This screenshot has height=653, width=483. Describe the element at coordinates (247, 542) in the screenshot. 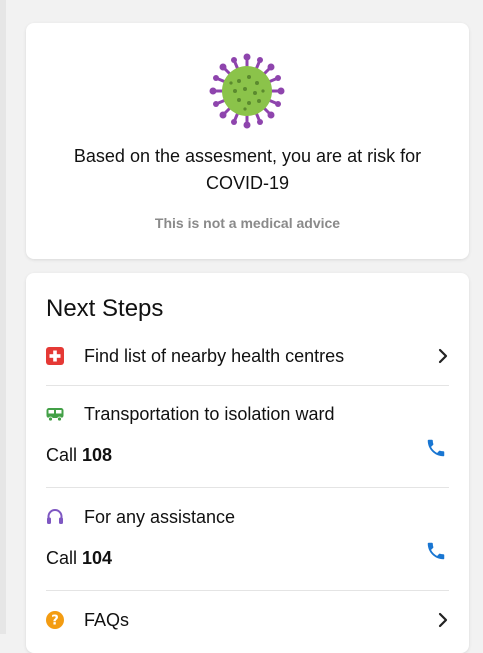

I see `step-assistance: For any assistance Call 104` at that location.